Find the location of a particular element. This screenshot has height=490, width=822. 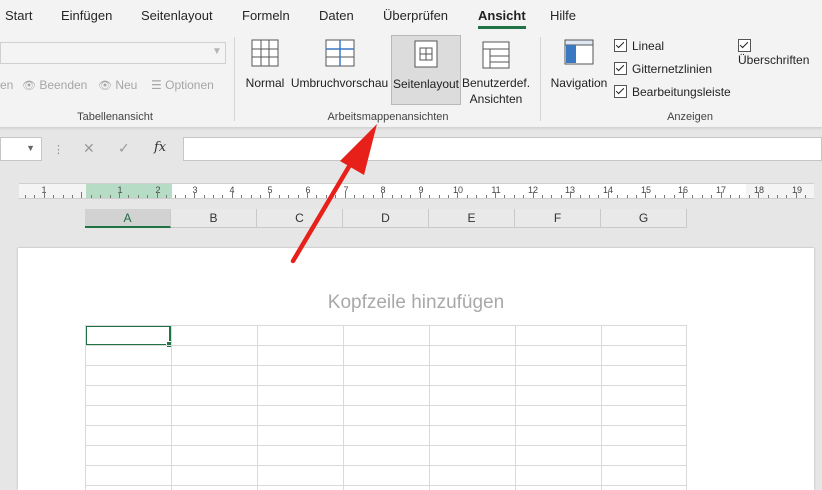

column-header-c: C is located at coordinates (300, 218).